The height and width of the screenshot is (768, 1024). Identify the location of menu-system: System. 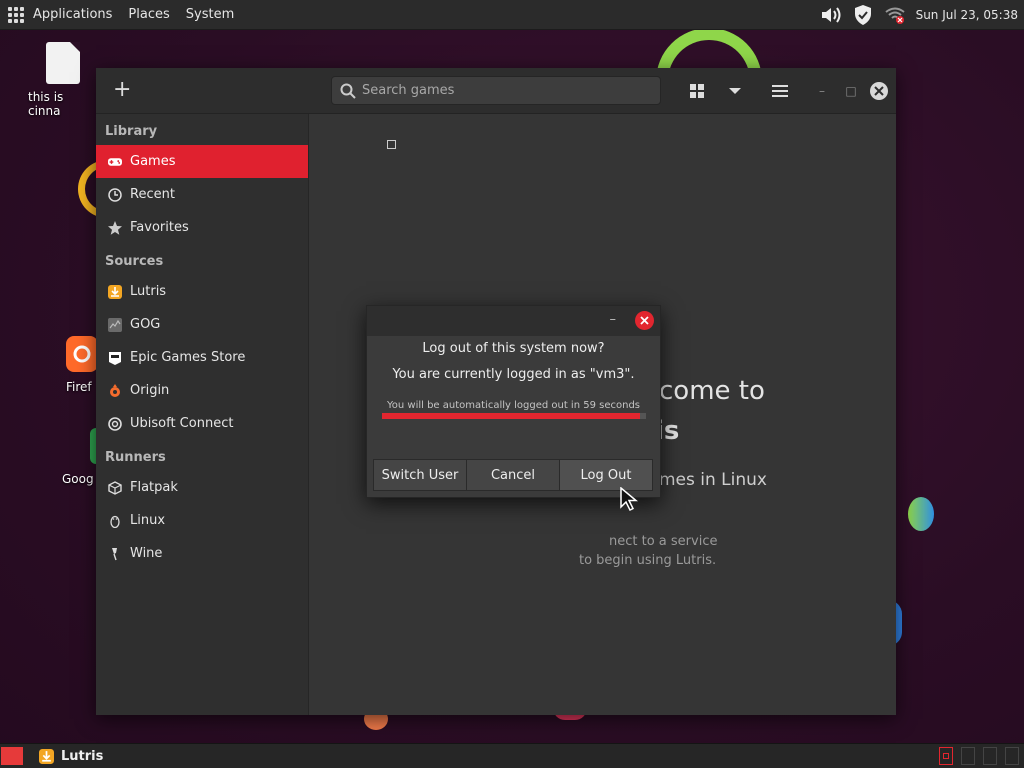
(210, 14).